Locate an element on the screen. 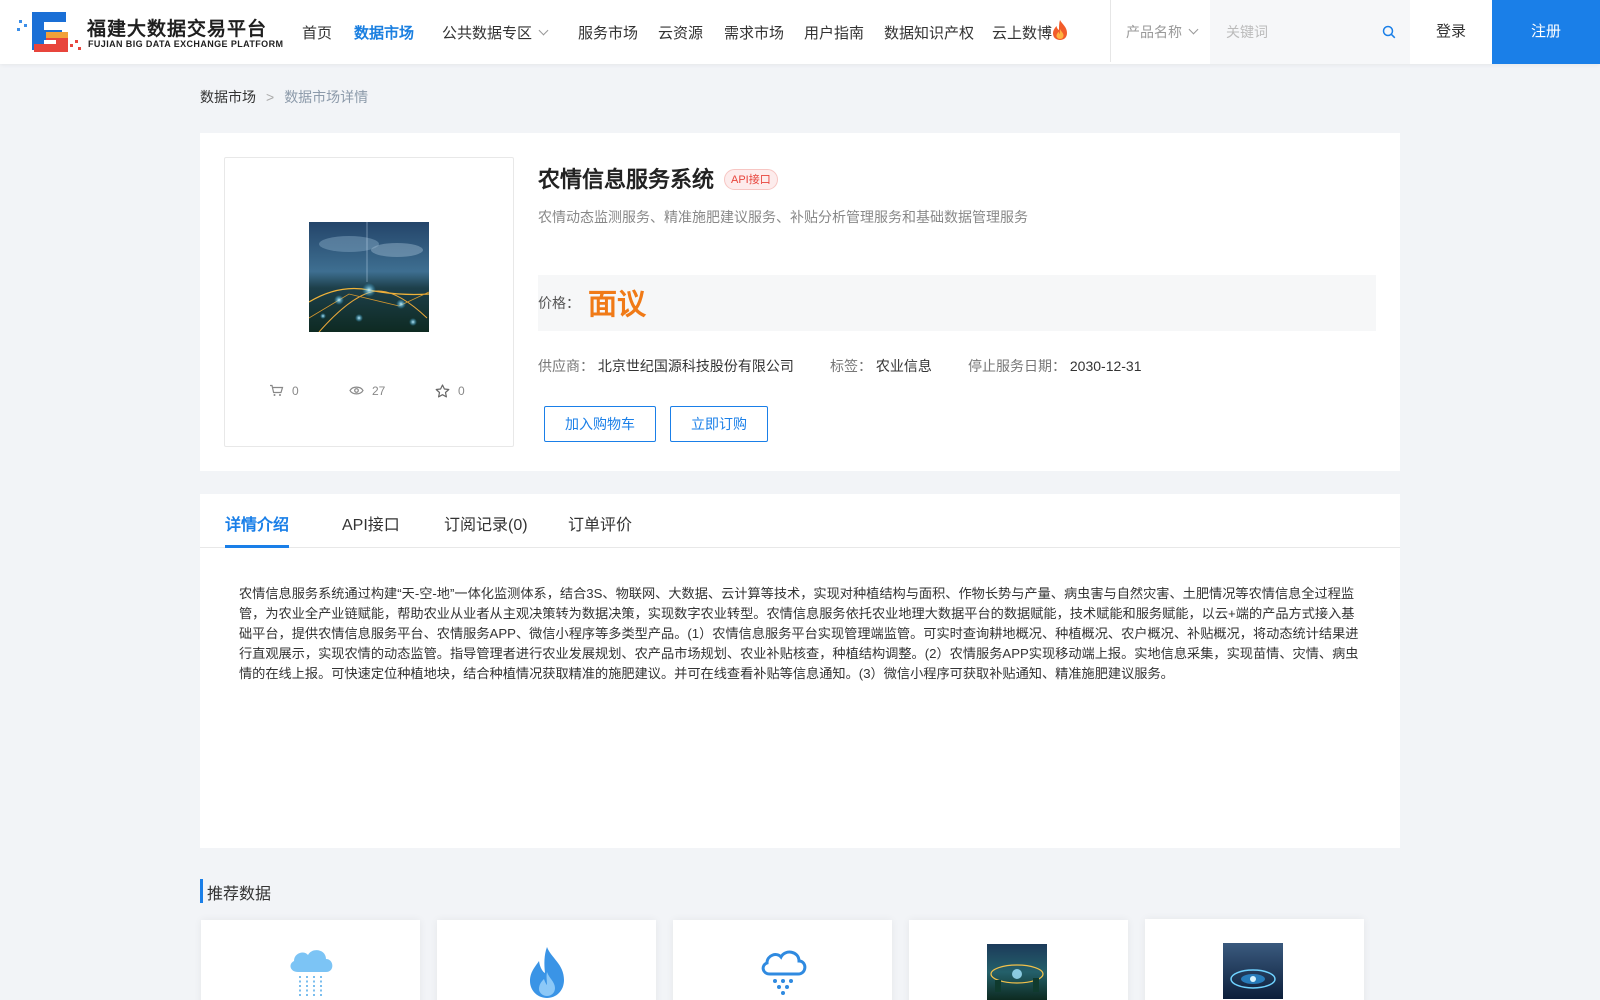 Image resolution: width=1600 pixels, height=1000 pixels. end-date-value: 2030-12-31 is located at coordinates (1105, 366).